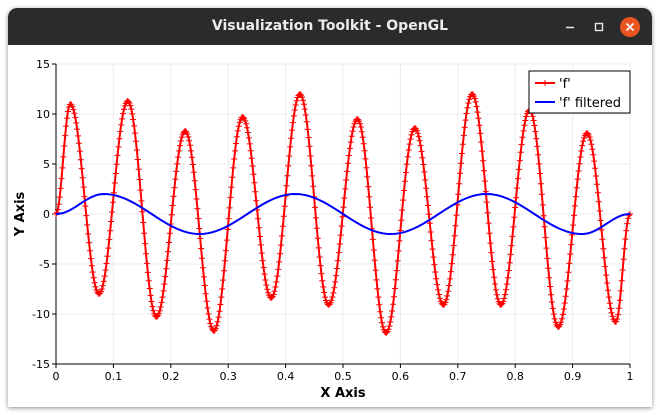 Image resolution: width=660 pixels, height=415 pixels. I want to click on minimize-button, so click(570, 27).